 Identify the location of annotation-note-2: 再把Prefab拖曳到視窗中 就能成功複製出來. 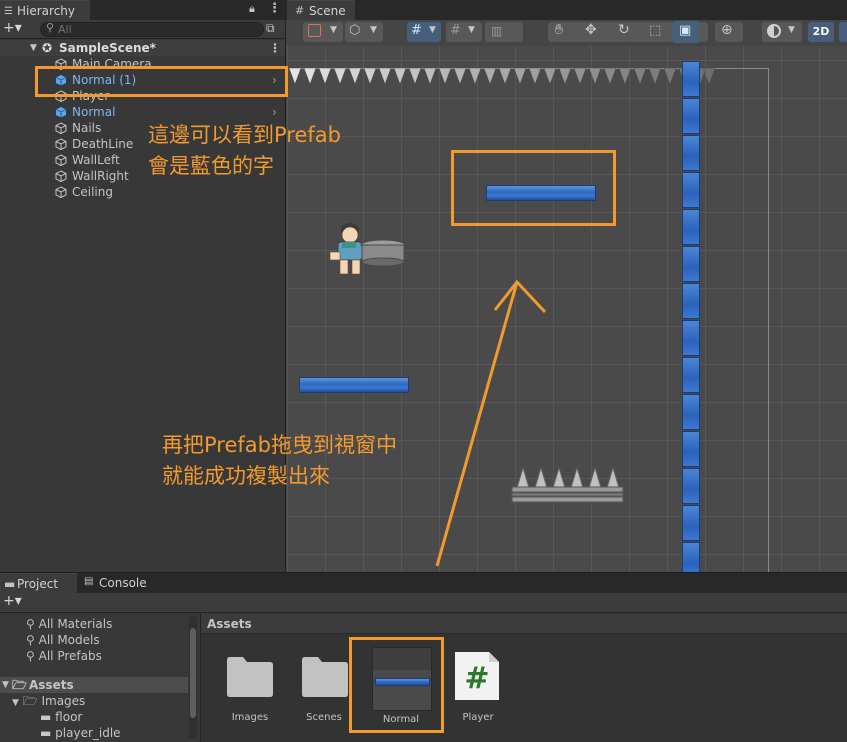
(279, 460).